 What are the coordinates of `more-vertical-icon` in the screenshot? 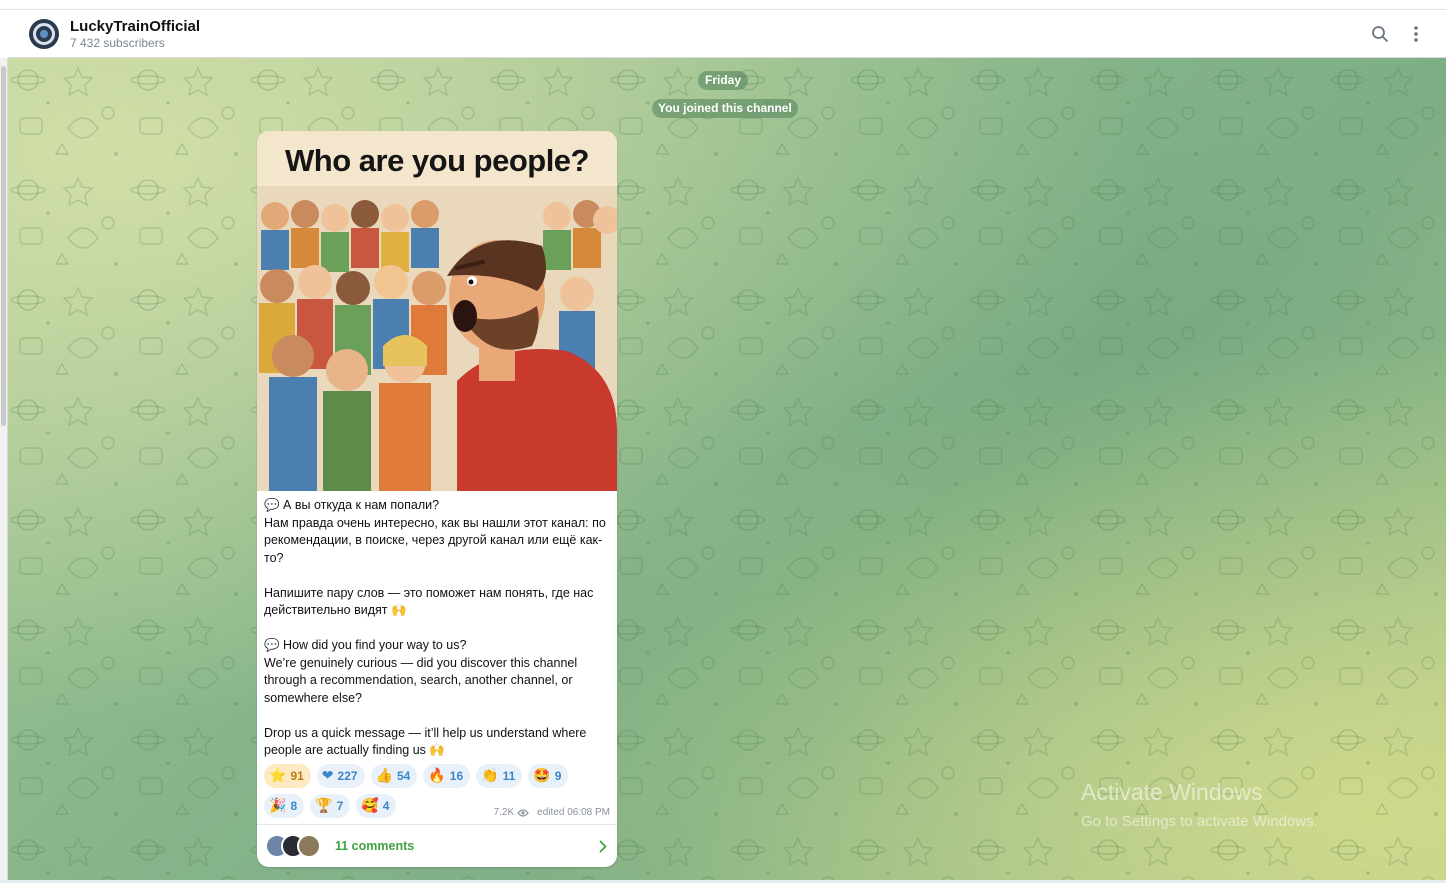 It's located at (1416, 33).